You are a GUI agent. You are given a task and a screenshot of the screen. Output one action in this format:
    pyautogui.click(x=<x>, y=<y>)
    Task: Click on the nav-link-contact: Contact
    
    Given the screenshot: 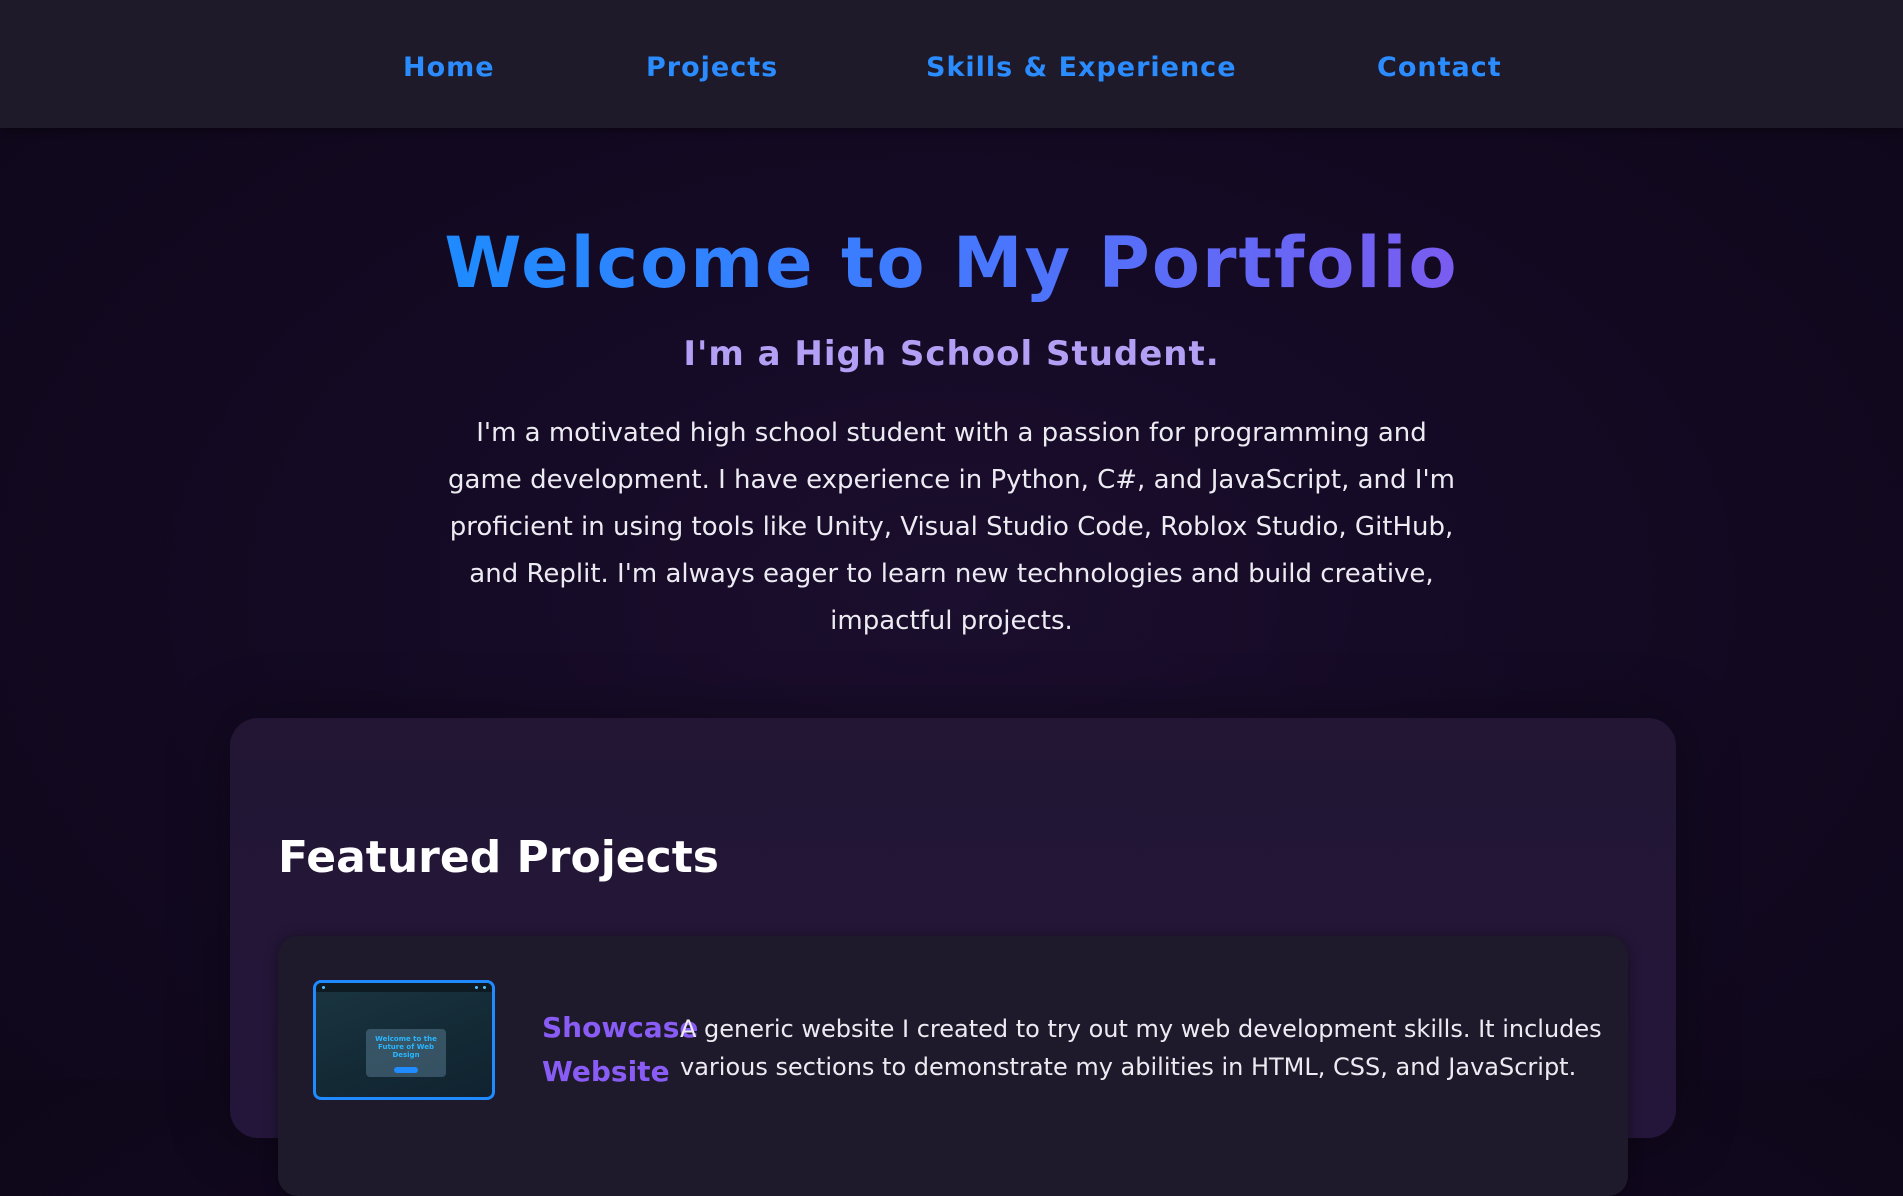 What is the action you would take?
    pyautogui.click(x=1439, y=68)
    